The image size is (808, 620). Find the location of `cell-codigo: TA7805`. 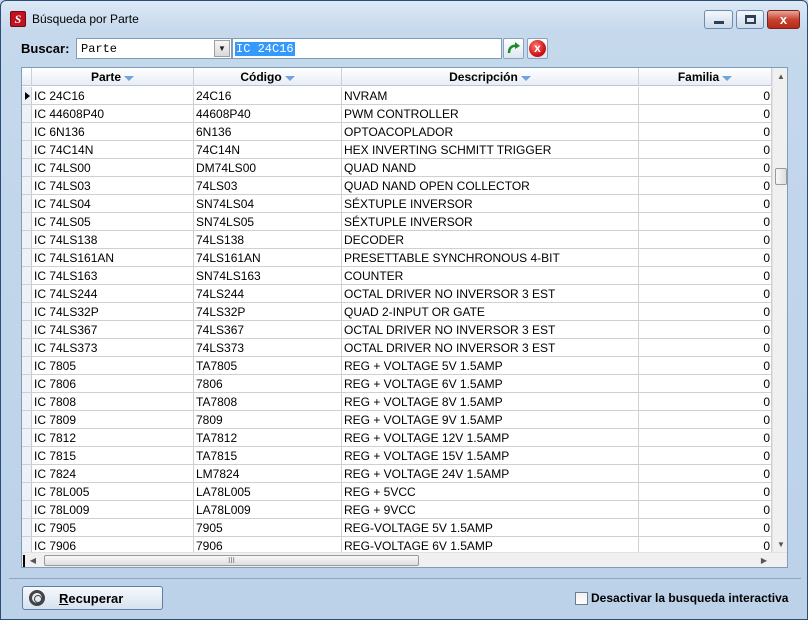

cell-codigo: TA7805 is located at coordinates (268, 365).